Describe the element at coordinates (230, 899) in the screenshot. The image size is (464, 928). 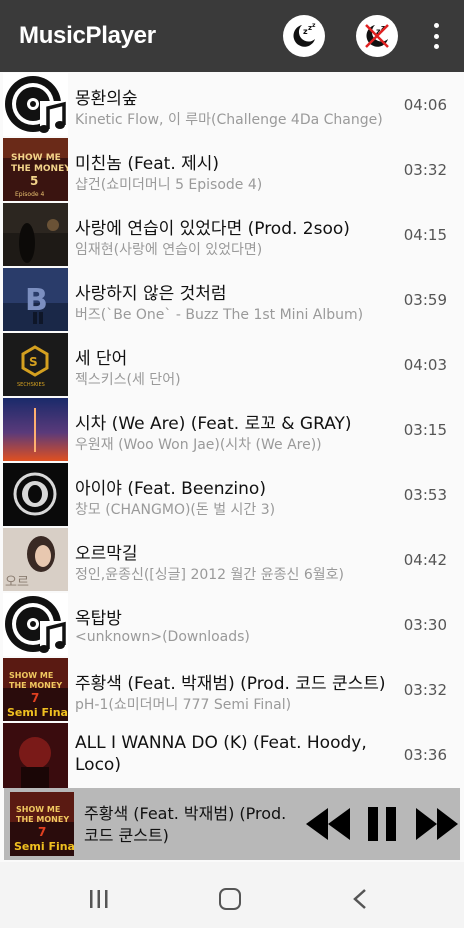
I see `home-button` at that location.